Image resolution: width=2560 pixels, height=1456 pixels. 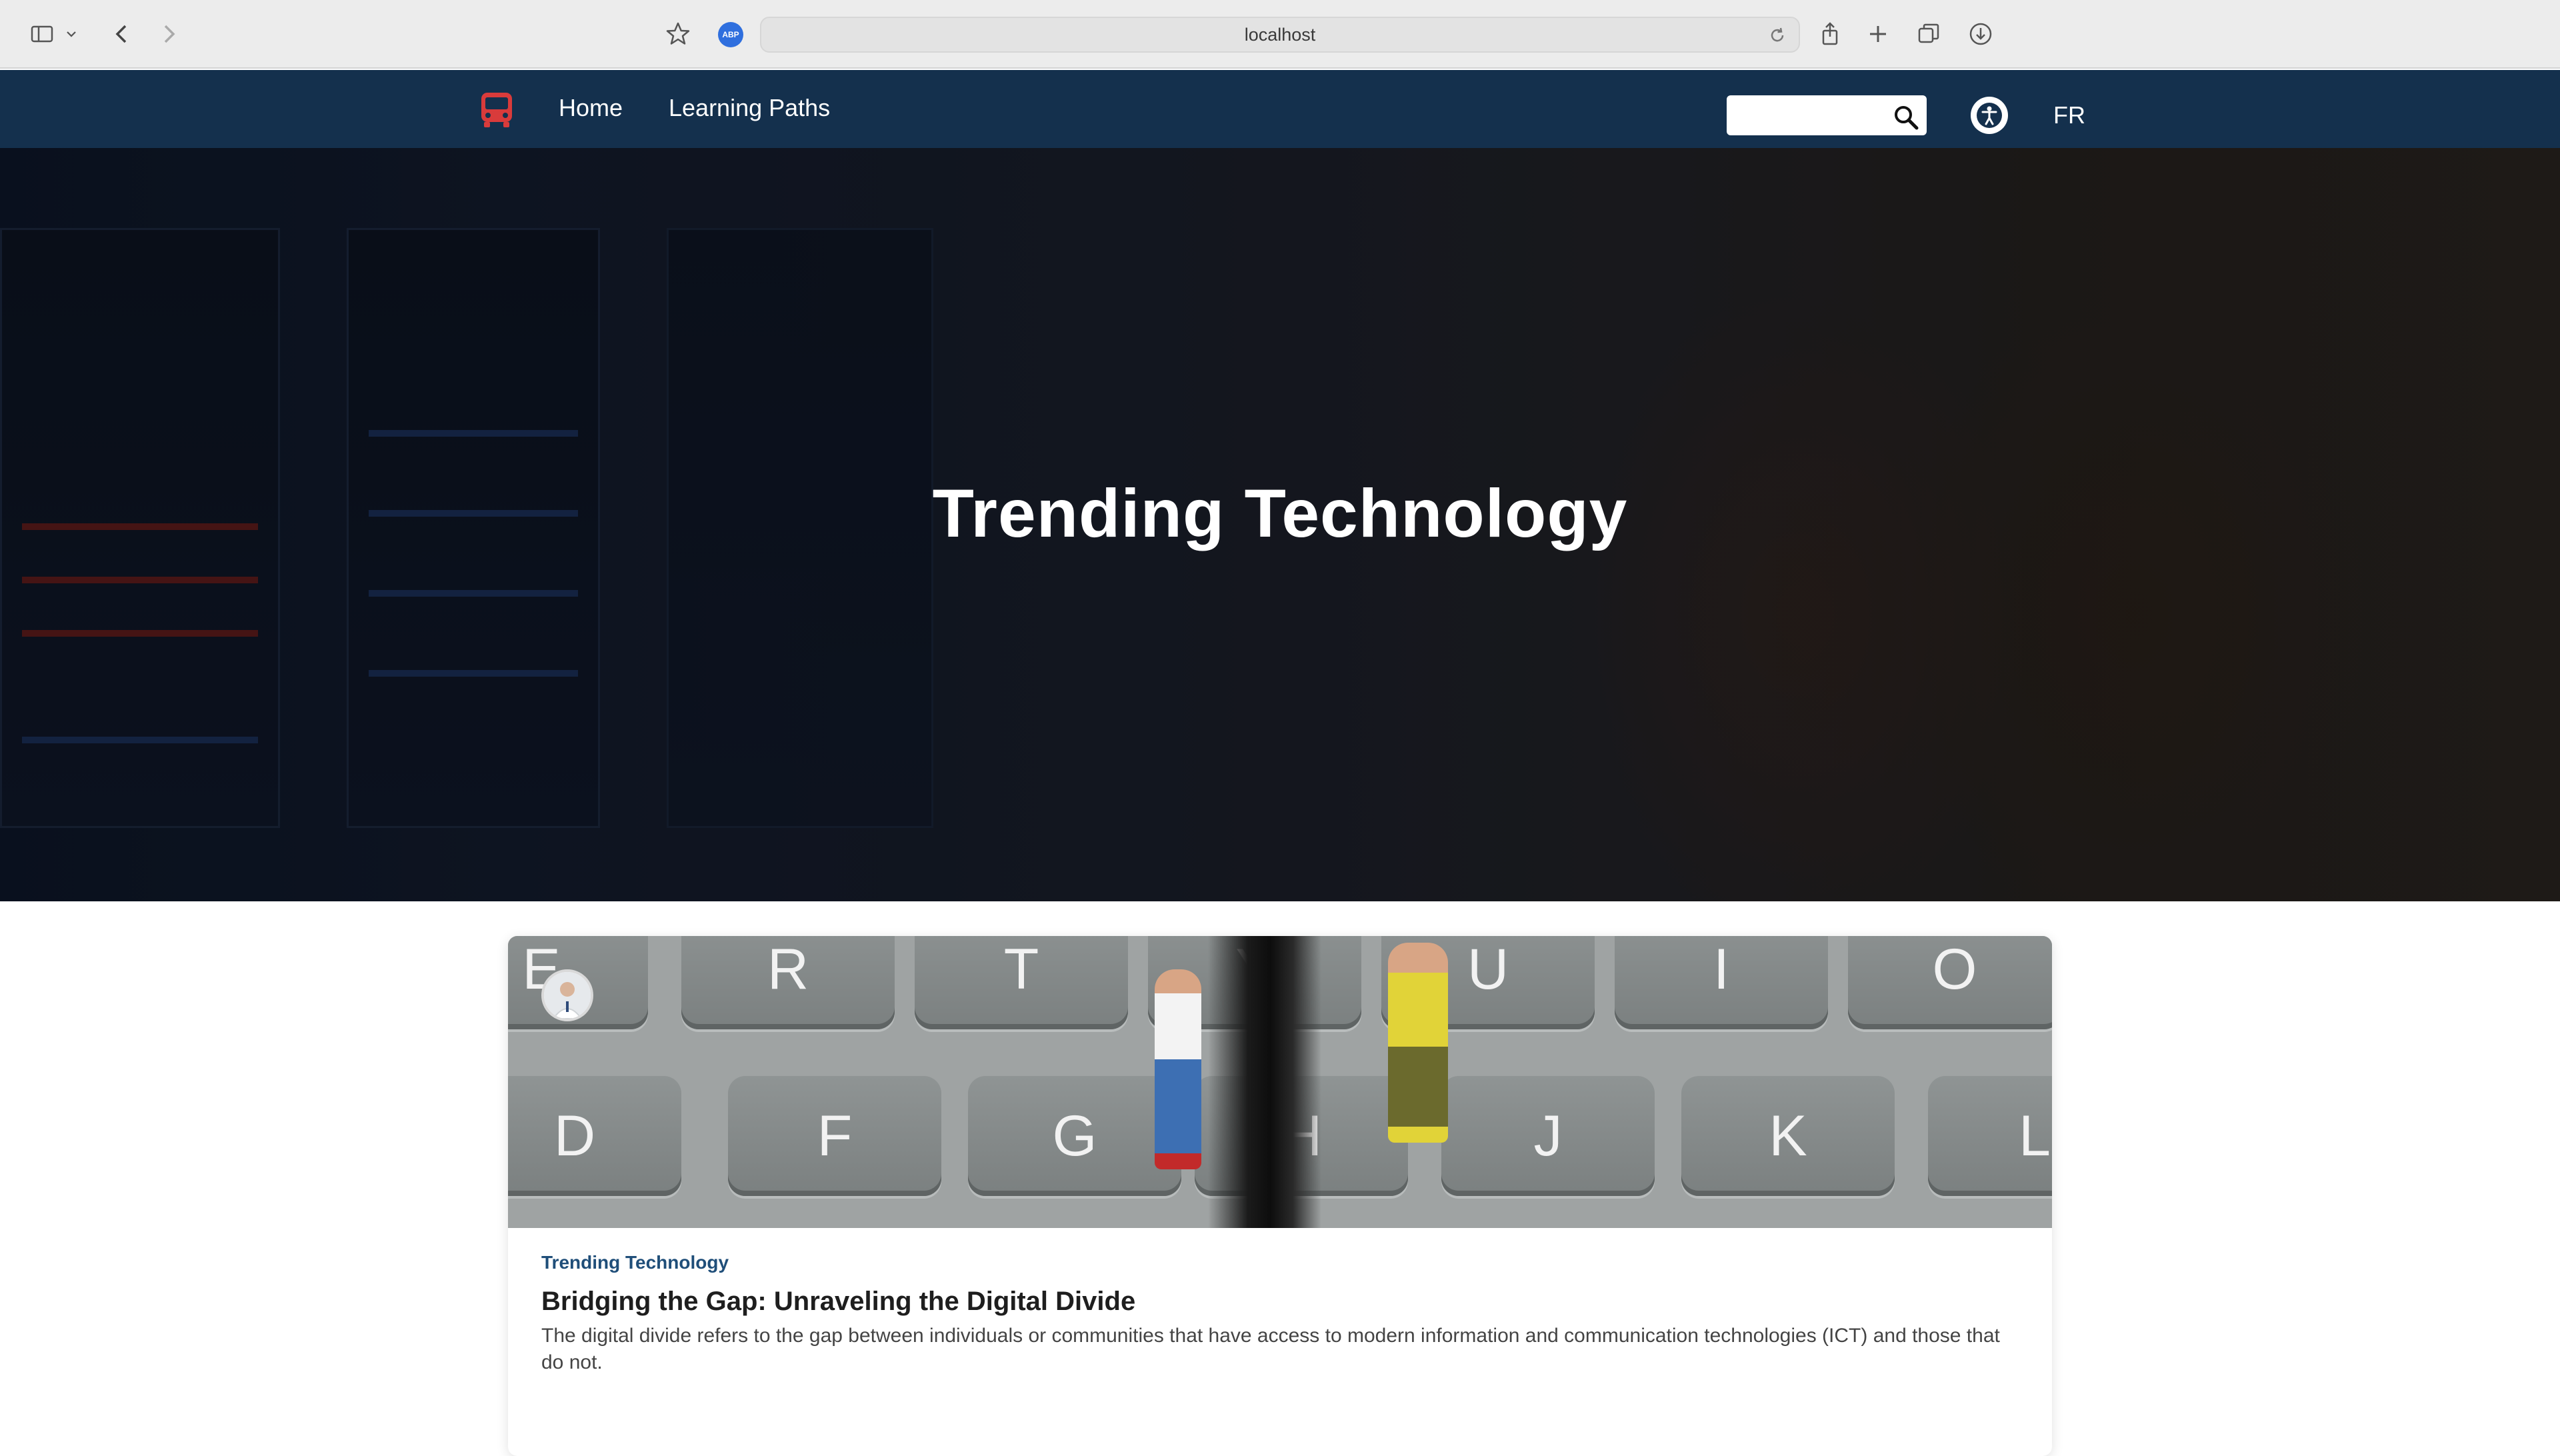 What do you see at coordinates (1777, 35) in the screenshot?
I see `reload-icon` at bounding box center [1777, 35].